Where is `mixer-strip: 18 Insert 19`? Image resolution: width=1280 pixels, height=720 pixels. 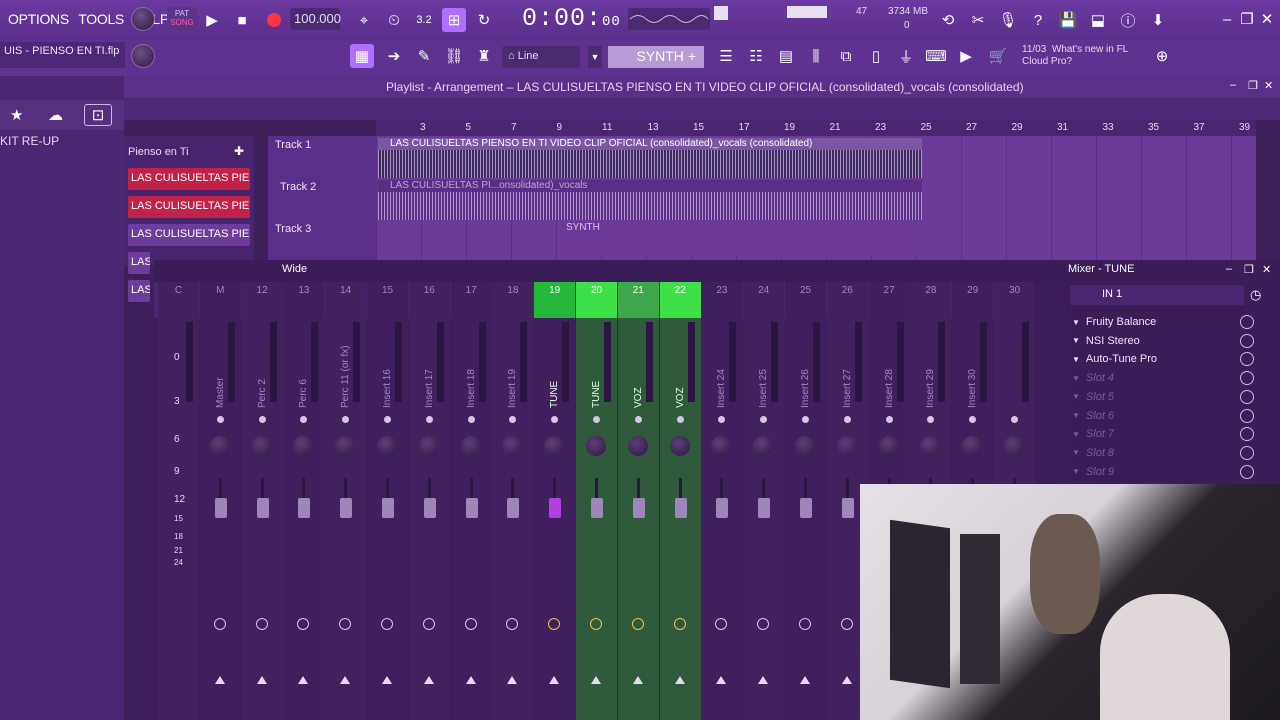 mixer-strip: 18 Insert 19 is located at coordinates (513, 501).